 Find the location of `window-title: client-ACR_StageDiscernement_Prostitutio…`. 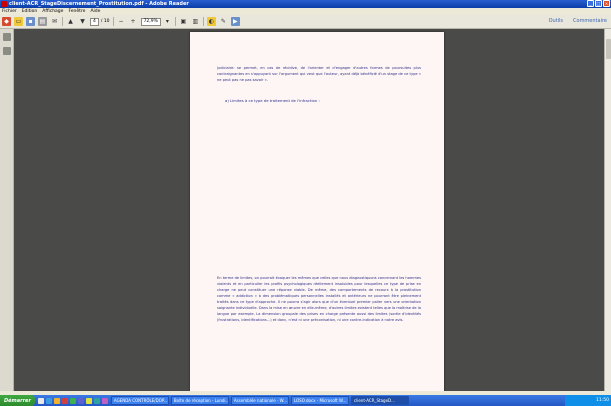

window-title: client-ACR_StageDiscernement_Prostitutio… is located at coordinates (99, 4).